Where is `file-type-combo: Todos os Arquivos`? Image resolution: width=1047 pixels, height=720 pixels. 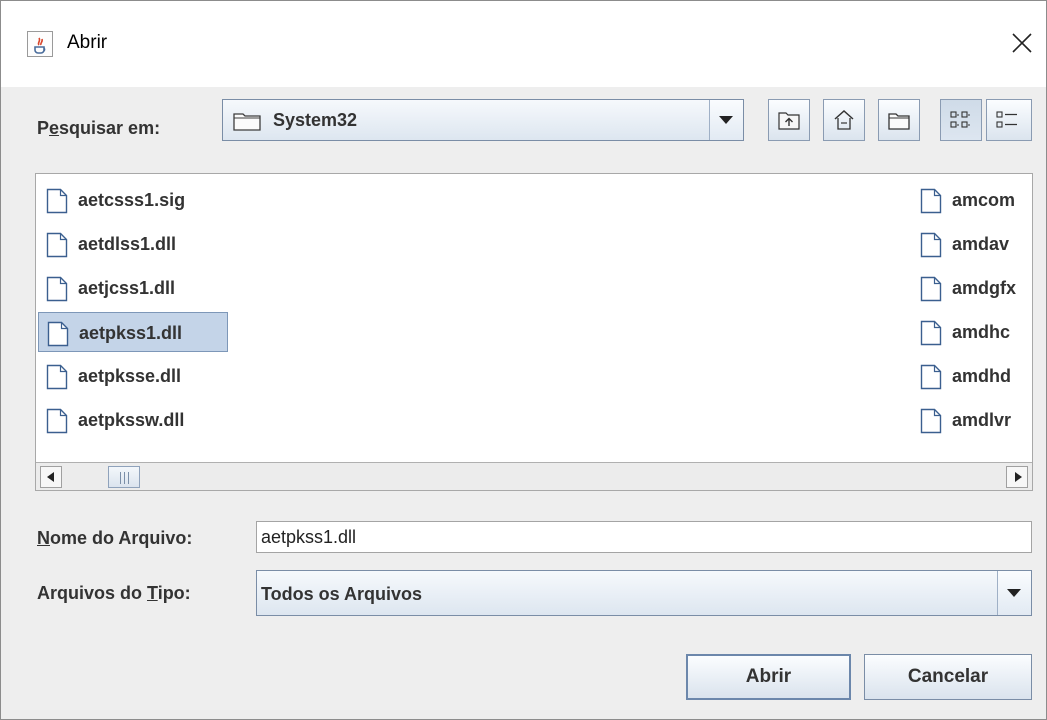
file-type-combo: Todos os Arquivos is located at coordinates (644, 593).